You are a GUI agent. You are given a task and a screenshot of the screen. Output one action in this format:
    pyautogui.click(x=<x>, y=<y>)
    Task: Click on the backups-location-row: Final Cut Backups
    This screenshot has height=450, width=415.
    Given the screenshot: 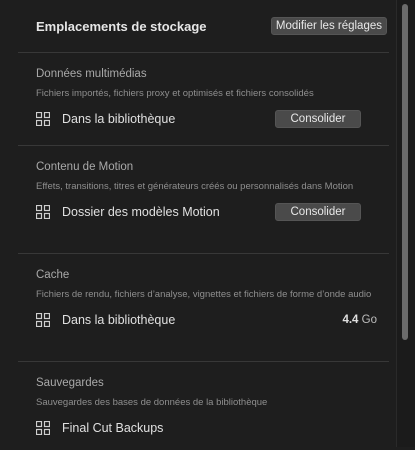 What is the action you would take?
    pyautogui.click(x=212, y=434)
    